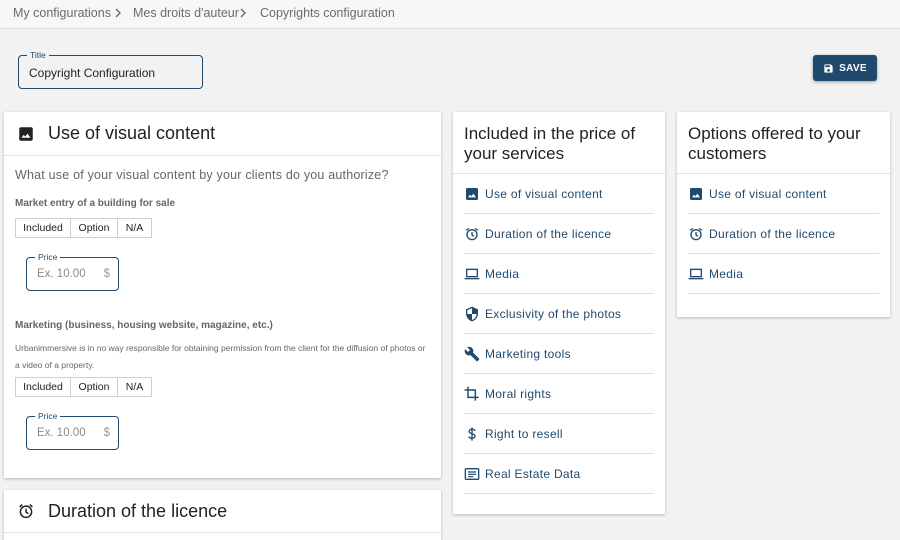 The image size is (900, 540). Describe the element at coordinates (327, 13) in the screenshot. I see `breadcrumb-item-current: Copyrights configuration` at that location.